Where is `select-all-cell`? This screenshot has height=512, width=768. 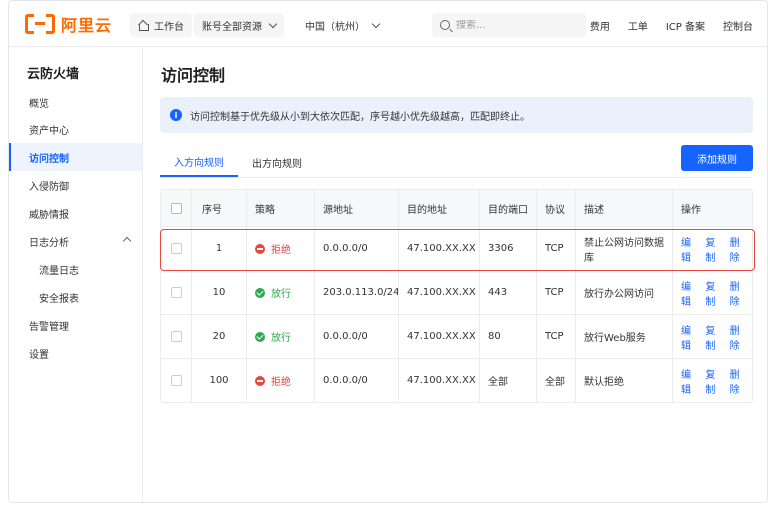 select-all-cell is located at coordinates (176, 208).